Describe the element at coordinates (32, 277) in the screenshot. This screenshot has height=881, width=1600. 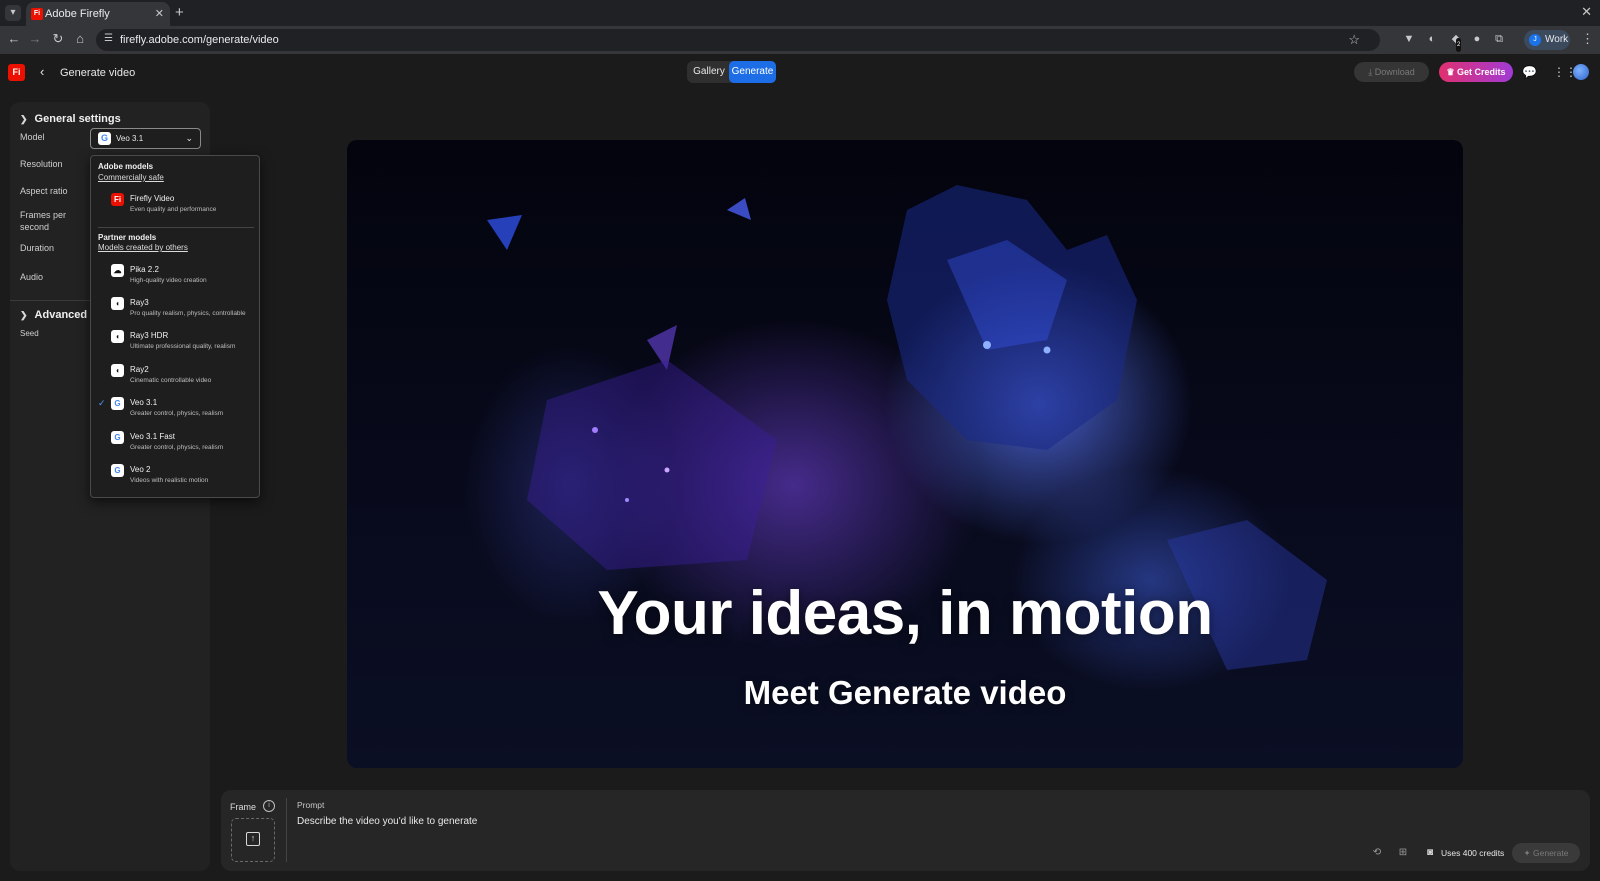
I see `audio-label: Audio` at that location.